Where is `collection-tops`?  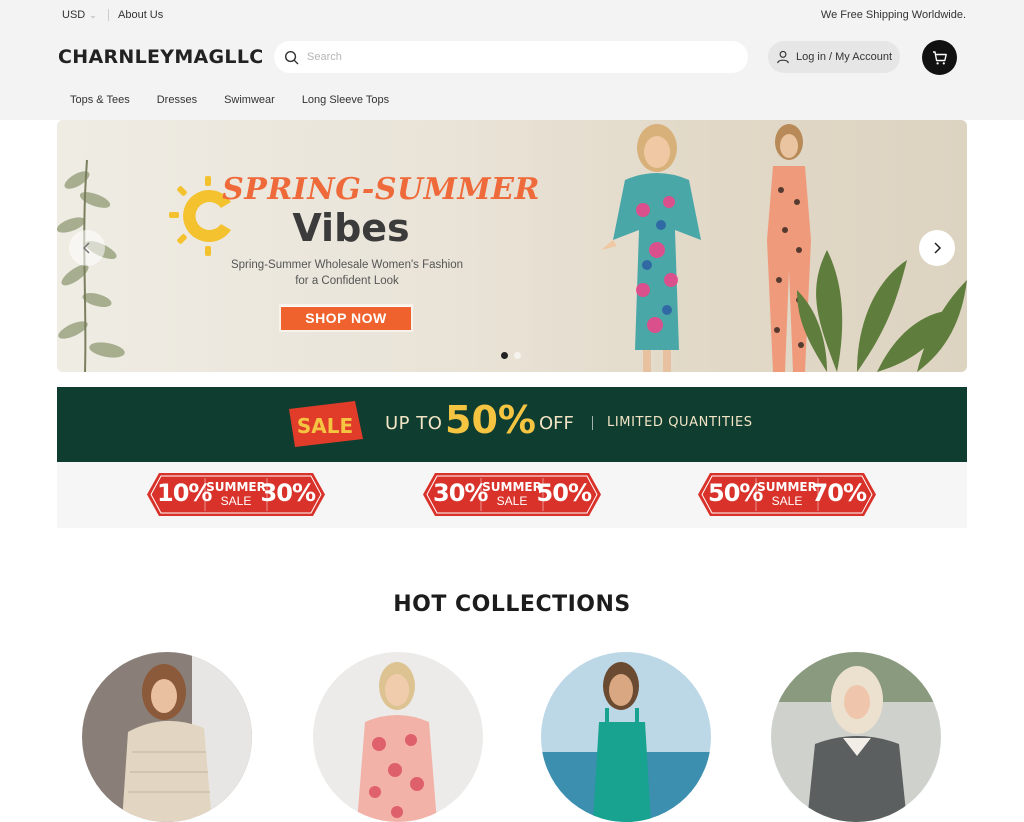
collection-tops is located at coordinates (167, 737).